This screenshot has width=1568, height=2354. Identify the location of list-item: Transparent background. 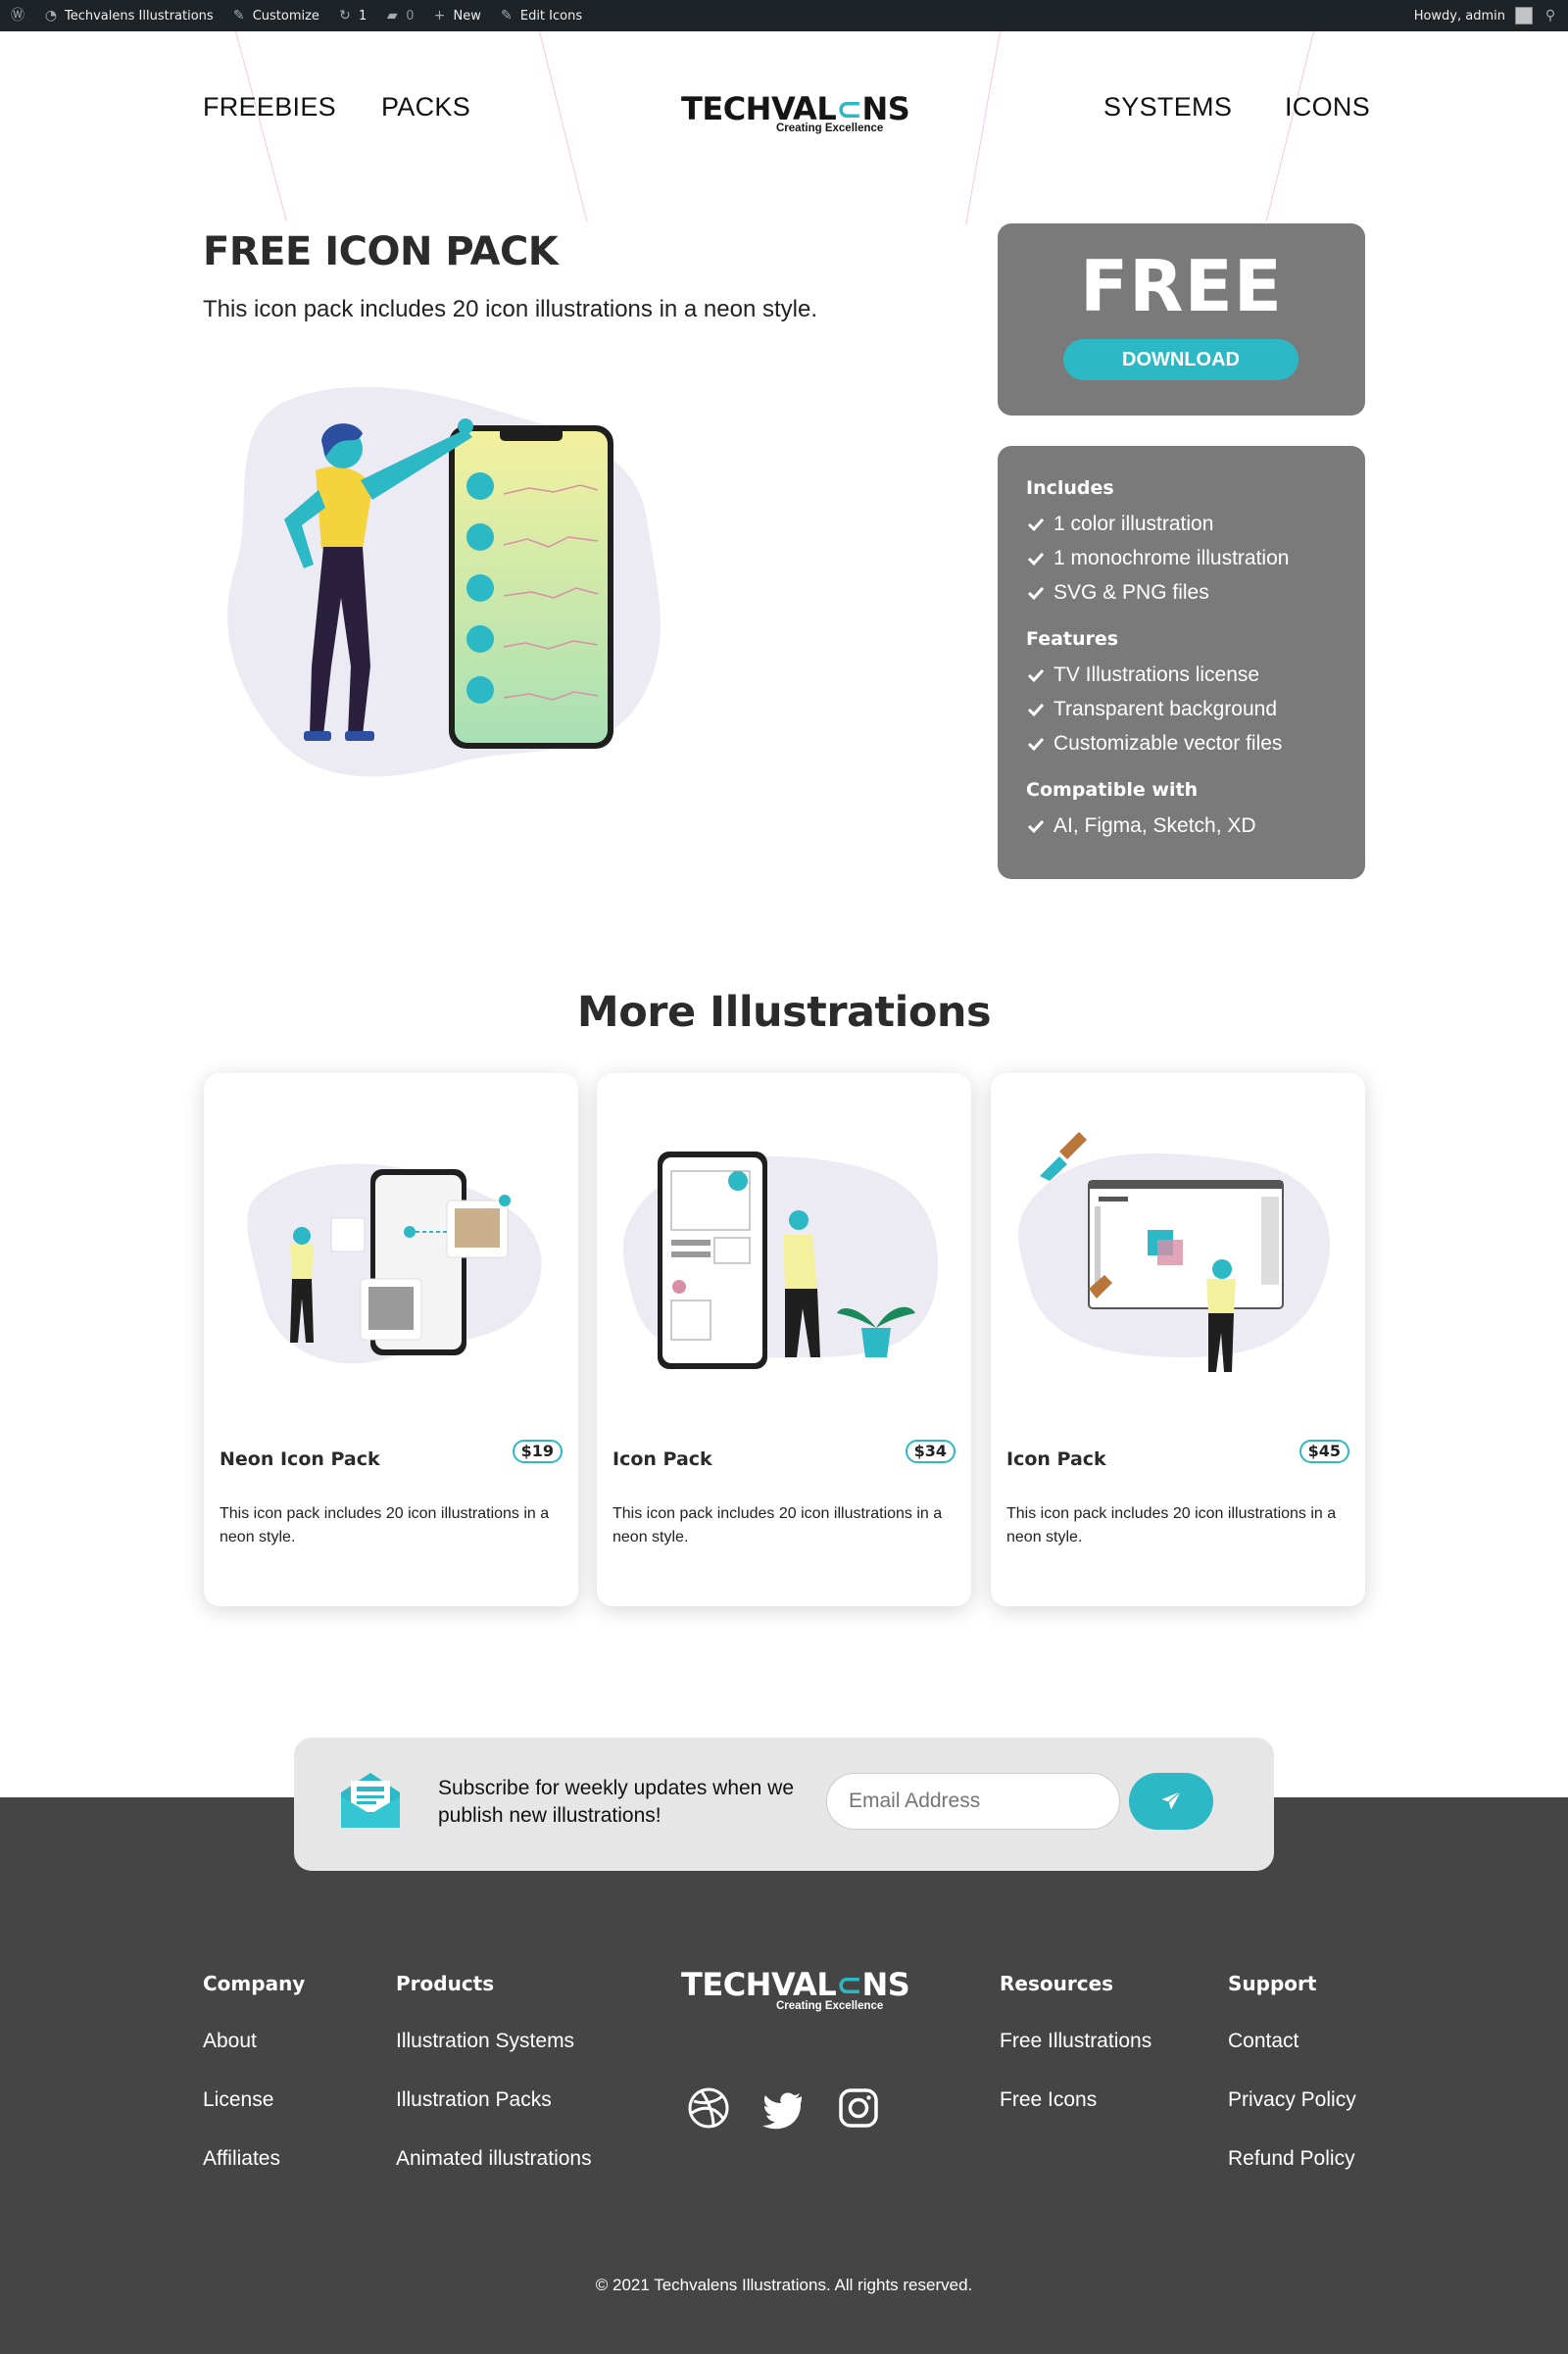
(1151, 710).